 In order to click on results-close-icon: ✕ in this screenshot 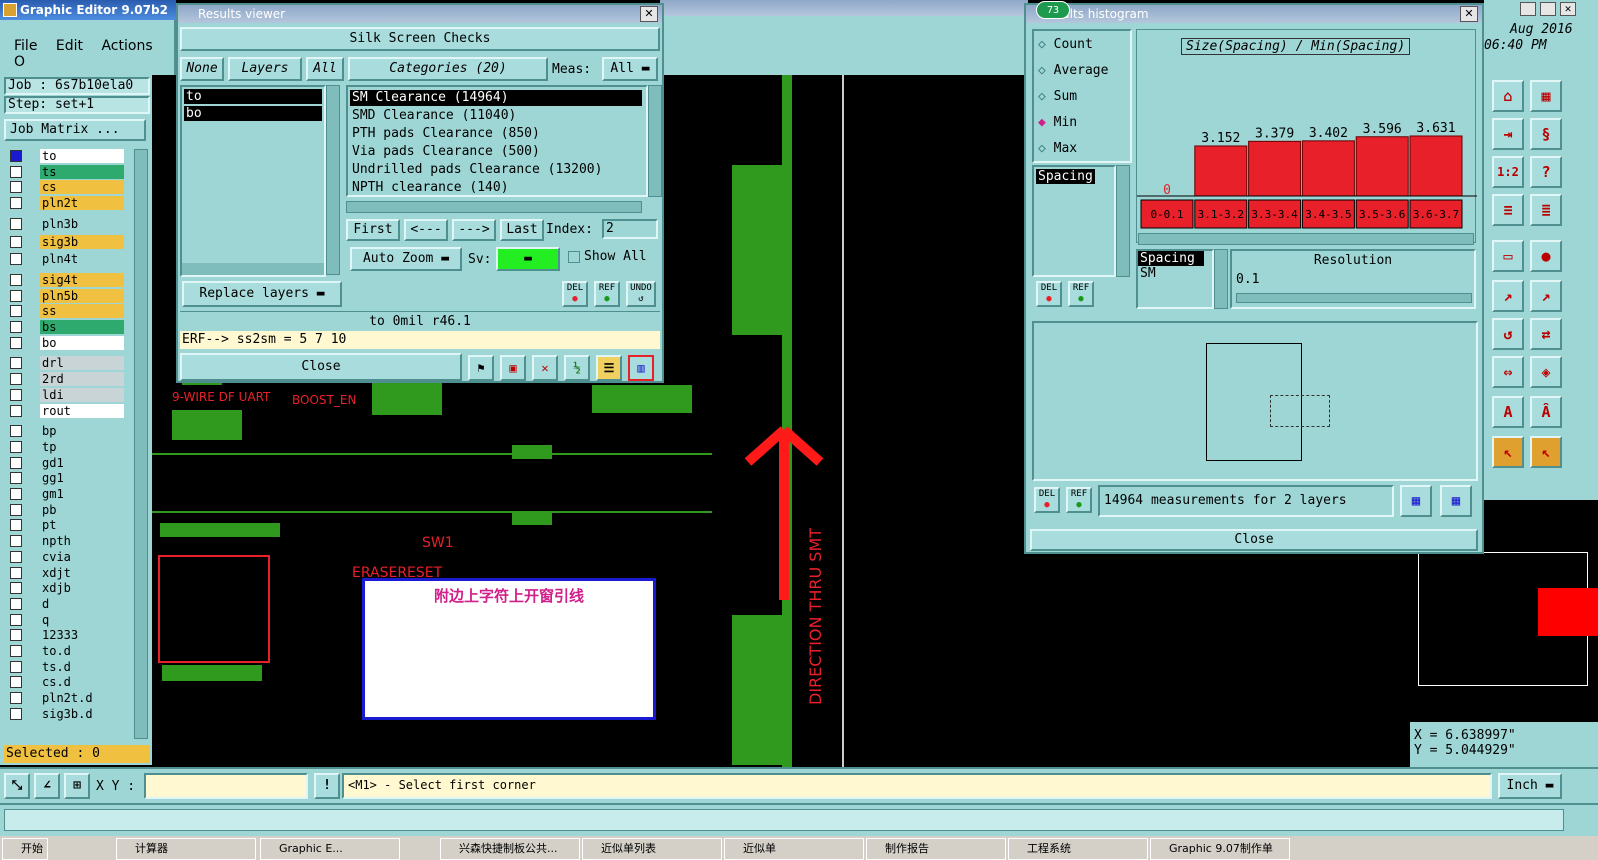, I will do `click(649, 14)`.